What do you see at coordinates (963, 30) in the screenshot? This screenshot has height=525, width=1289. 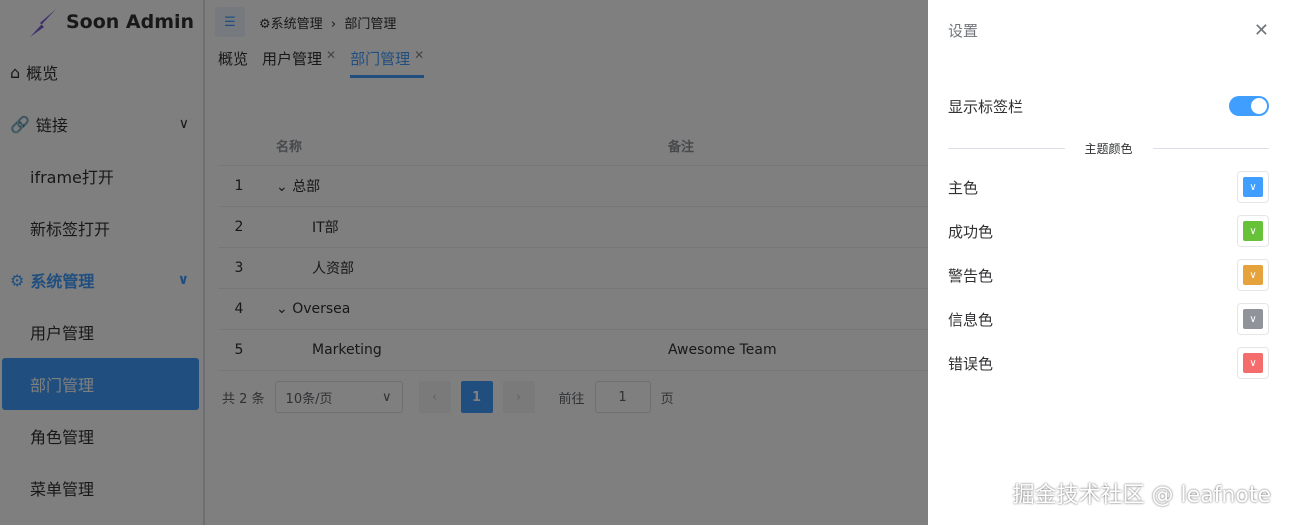 I see `drawer-title: 设置` at bounding box center [963, 30].